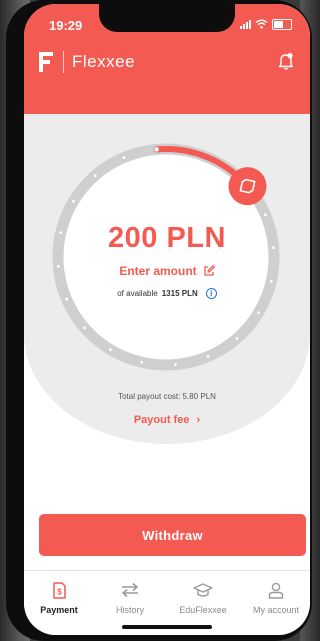  I want to click on home-indicator, so click(167, 627).